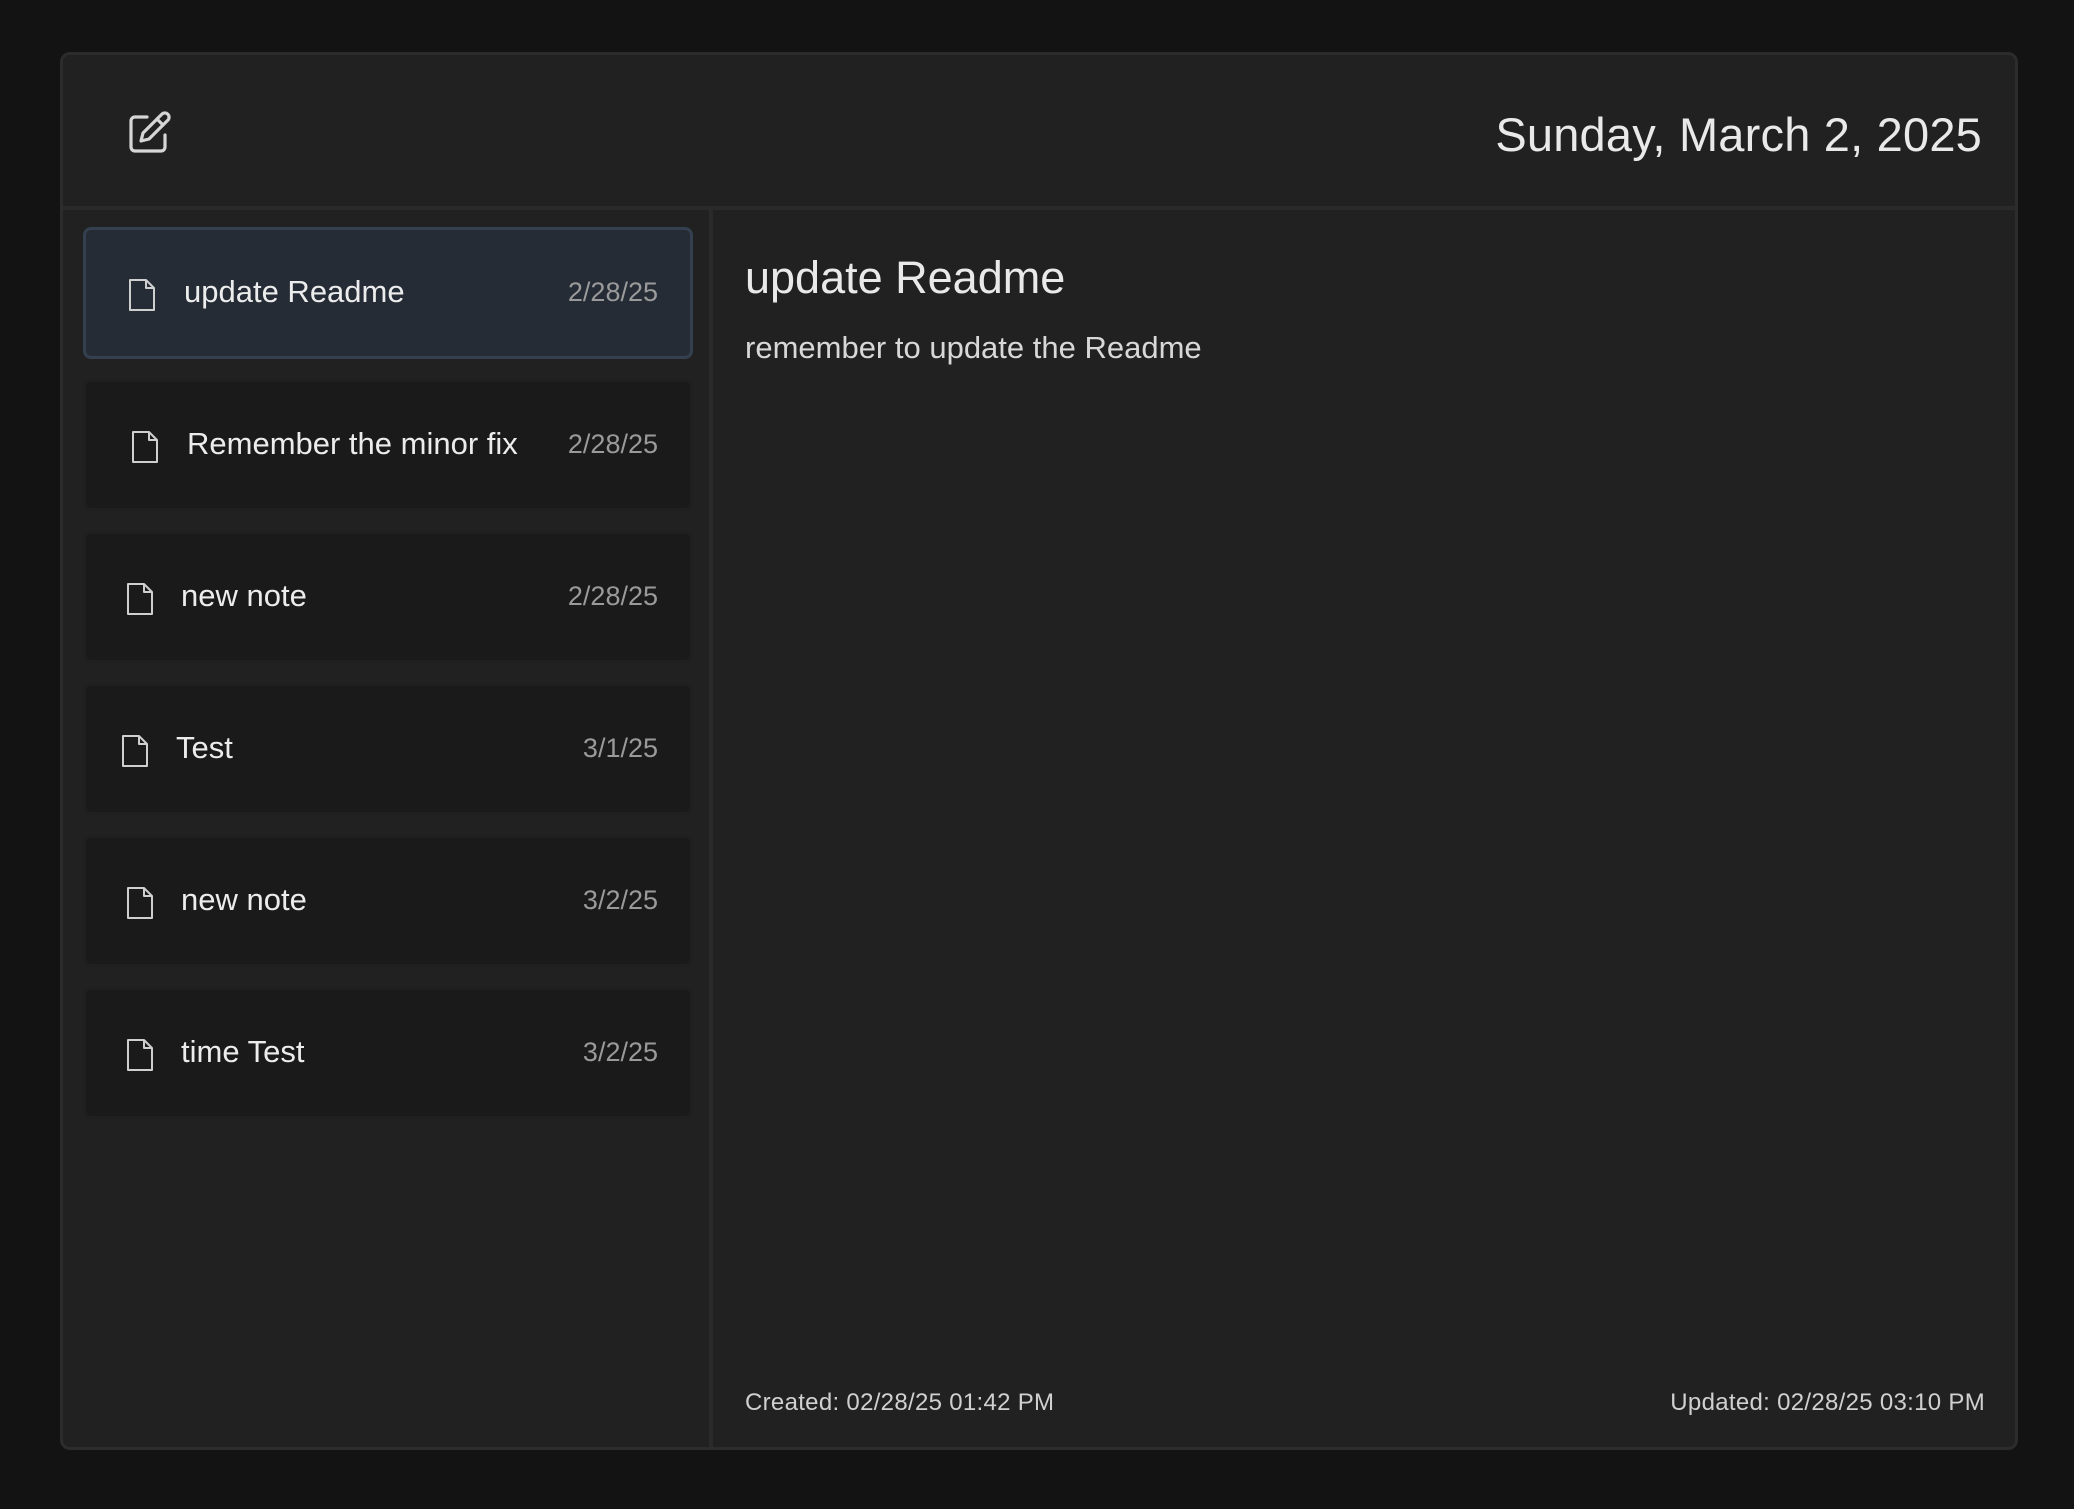 The width and height of the screenshot is (2074, 1509). What do you see at coordinates (388, 597) in the screenshot?
I see `note-list-item: new note 2/28/25` at bounding box center [388, 597].